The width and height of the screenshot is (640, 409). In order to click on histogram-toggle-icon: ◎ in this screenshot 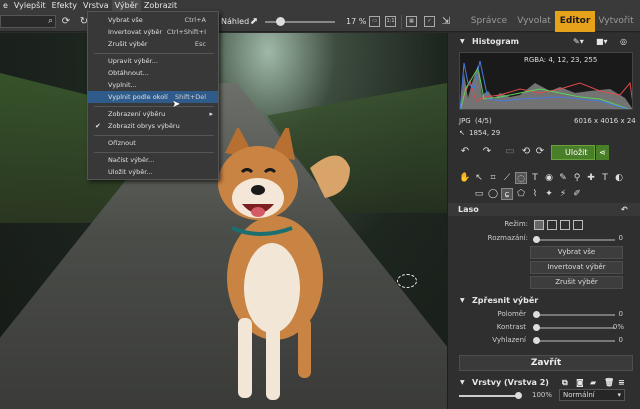, I will do `click(623, 41)`.